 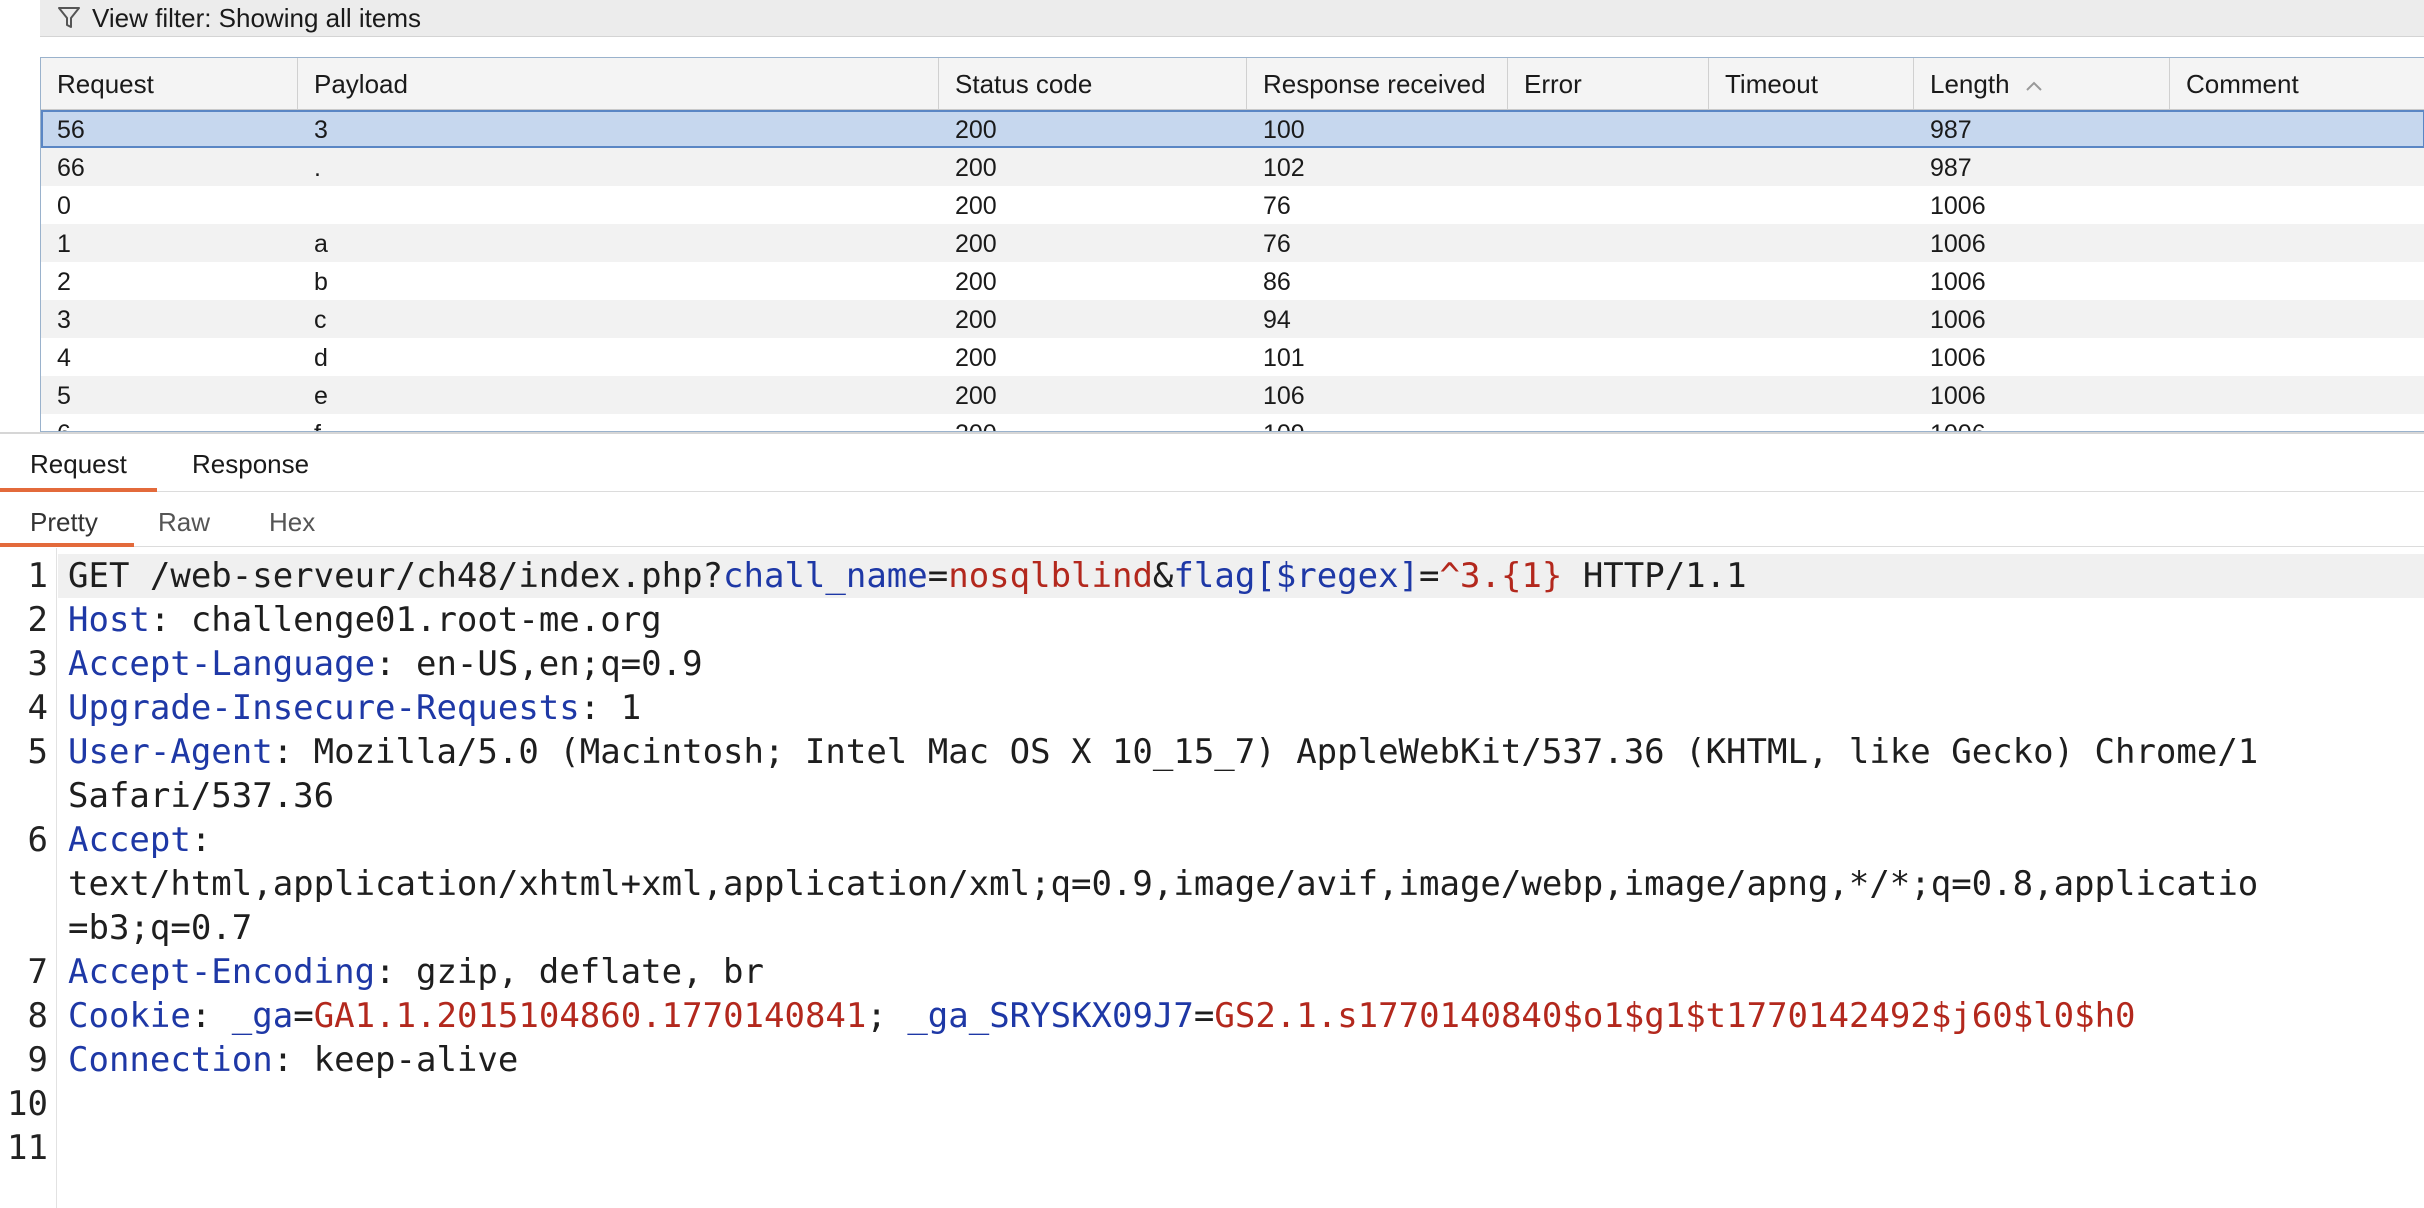 What do you see at coordinates (256, 17) in the screenshot?
I see `view-filter-text: View filter: Showing all items` at bounding box center [256, 17].